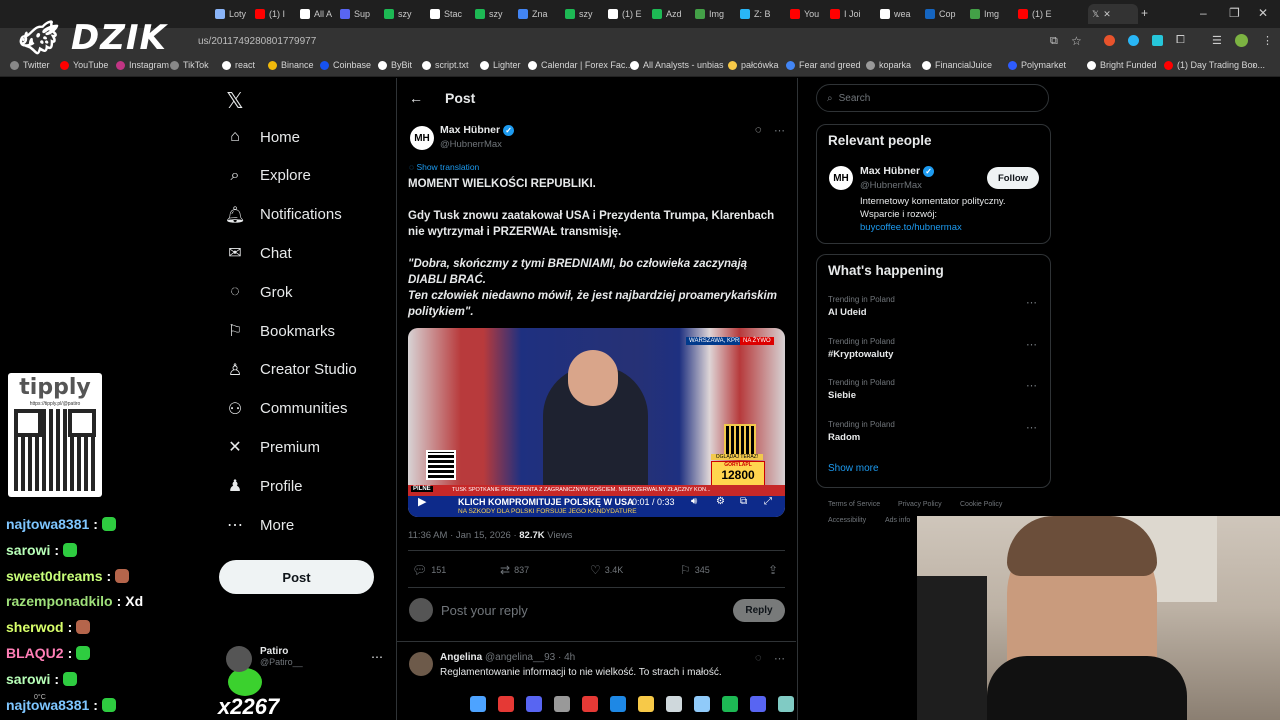 The width and height of the screenshot is (1280, 720). What do you see at coordinates (1122, 65) in the screenshot?
I see `bookmark-item: Bright Funded` at bounding box center [1122, 65].